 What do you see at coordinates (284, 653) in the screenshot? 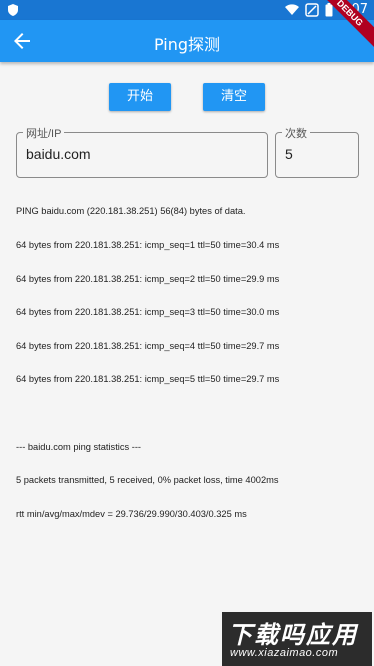
I see `watermark-domain: www.xiazaimao.com` at bounding box center [284, 653].